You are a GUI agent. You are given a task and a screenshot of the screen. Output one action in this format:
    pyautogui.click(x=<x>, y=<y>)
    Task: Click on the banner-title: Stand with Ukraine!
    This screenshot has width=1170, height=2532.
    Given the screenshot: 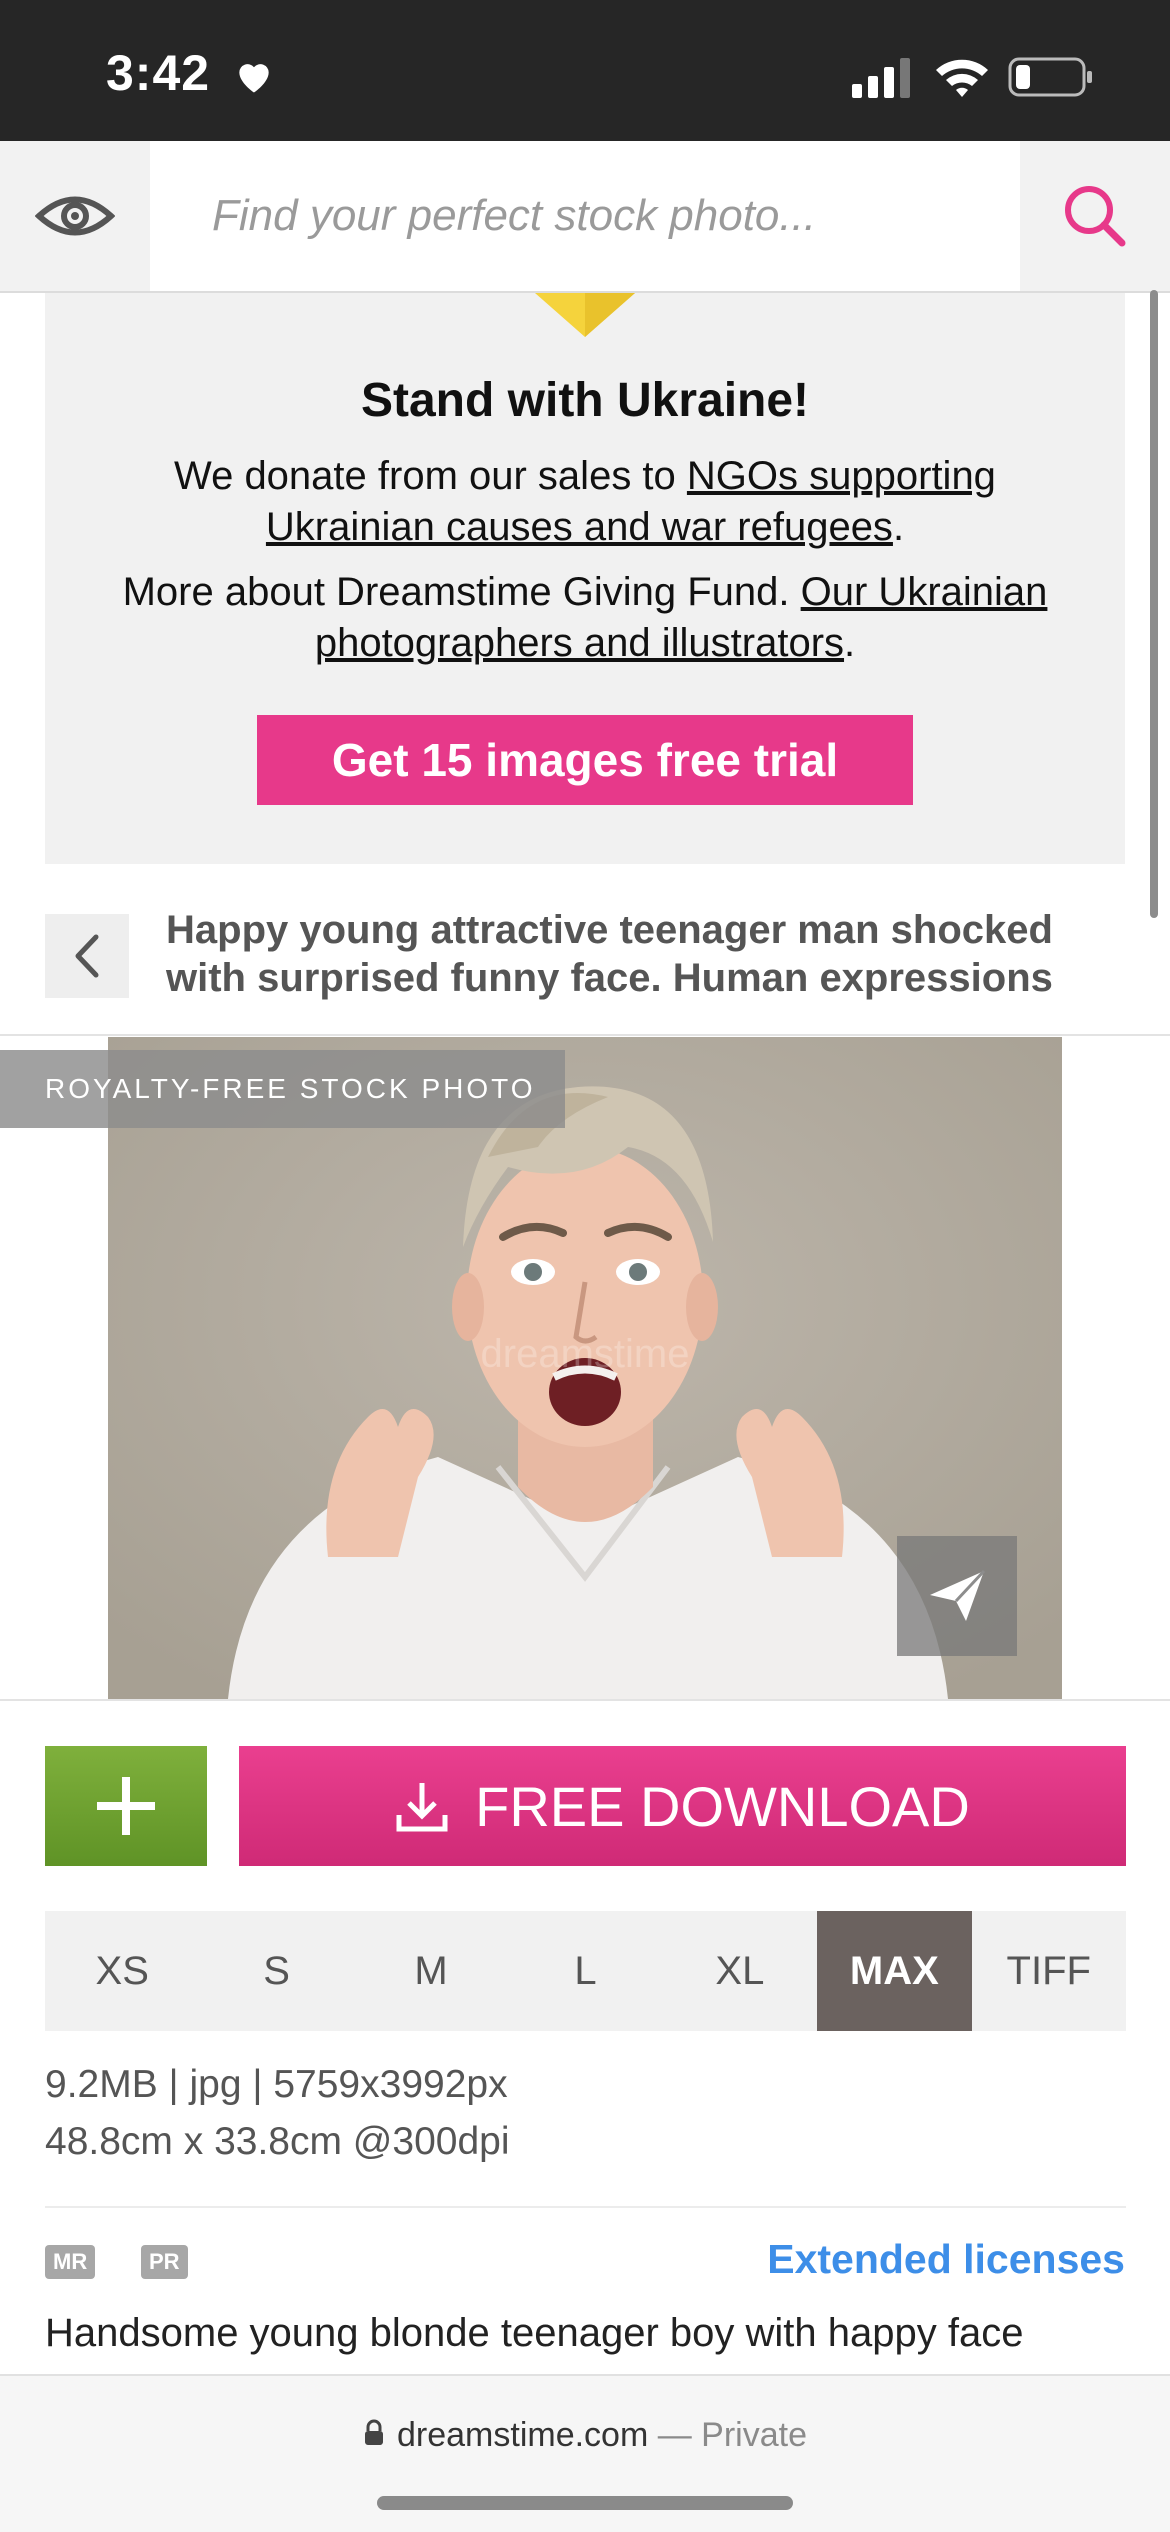 What is the action you would take?
    pyautogui.click(x=585, y=400)
    